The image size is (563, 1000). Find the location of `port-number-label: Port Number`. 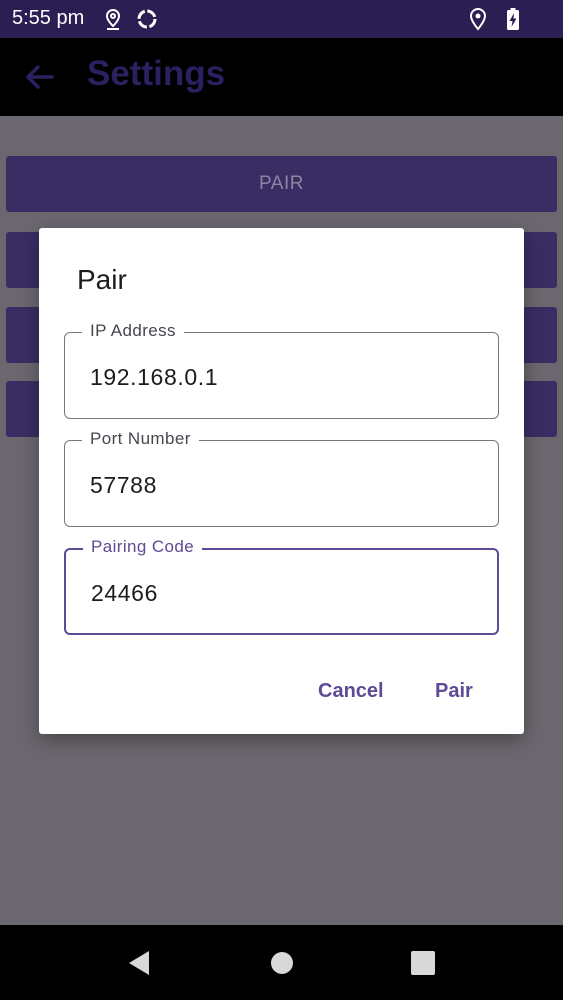

port-number-label: Port Number is located at coordinates (140, 439).